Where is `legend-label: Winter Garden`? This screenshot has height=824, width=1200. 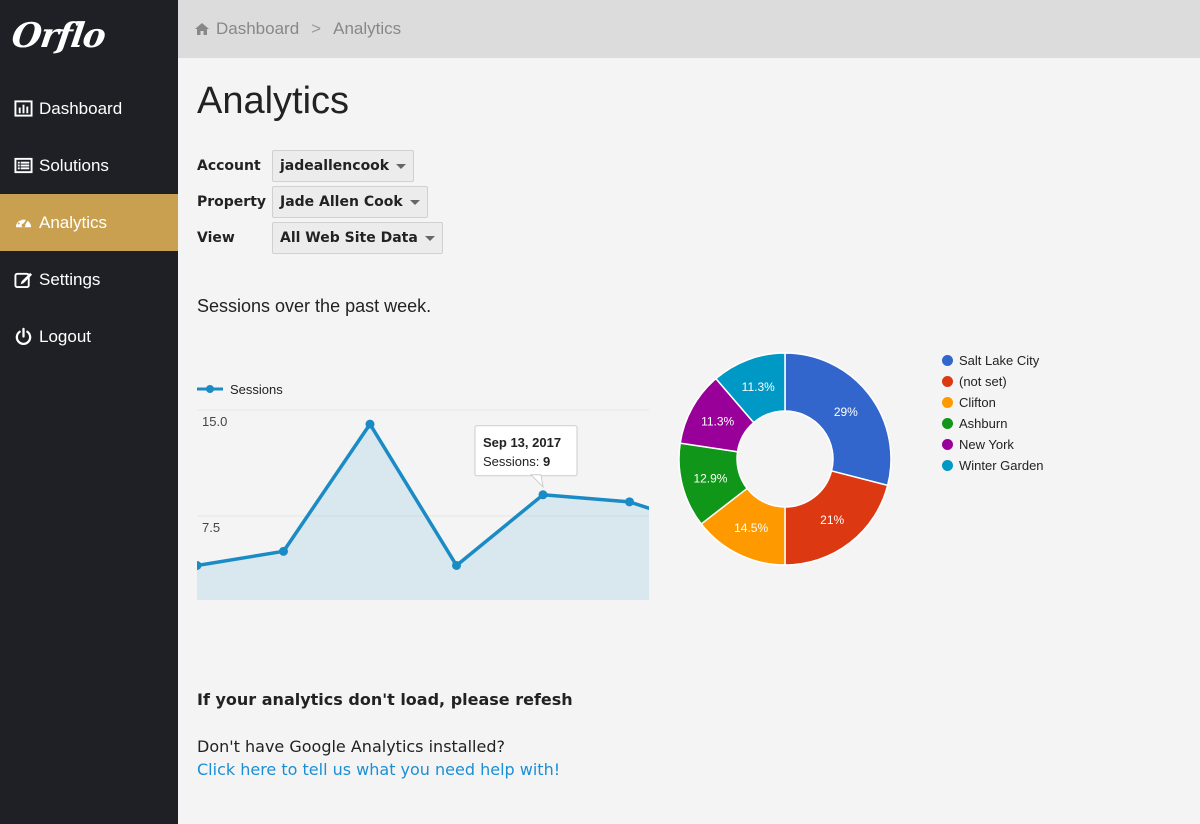
legend-label: Winter Garden is located at coordinates (1001, 465).